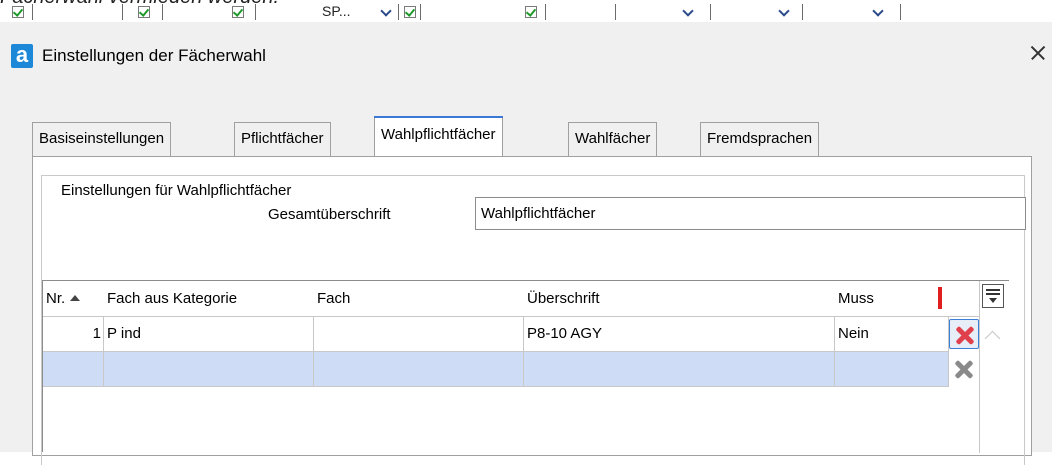 The height and width of the screenshot is (465, 1052). What do you see at coordinates (419, 298) in the screenshot?
I see `column-header-fach: Fach` at bounding box center [419, 298].